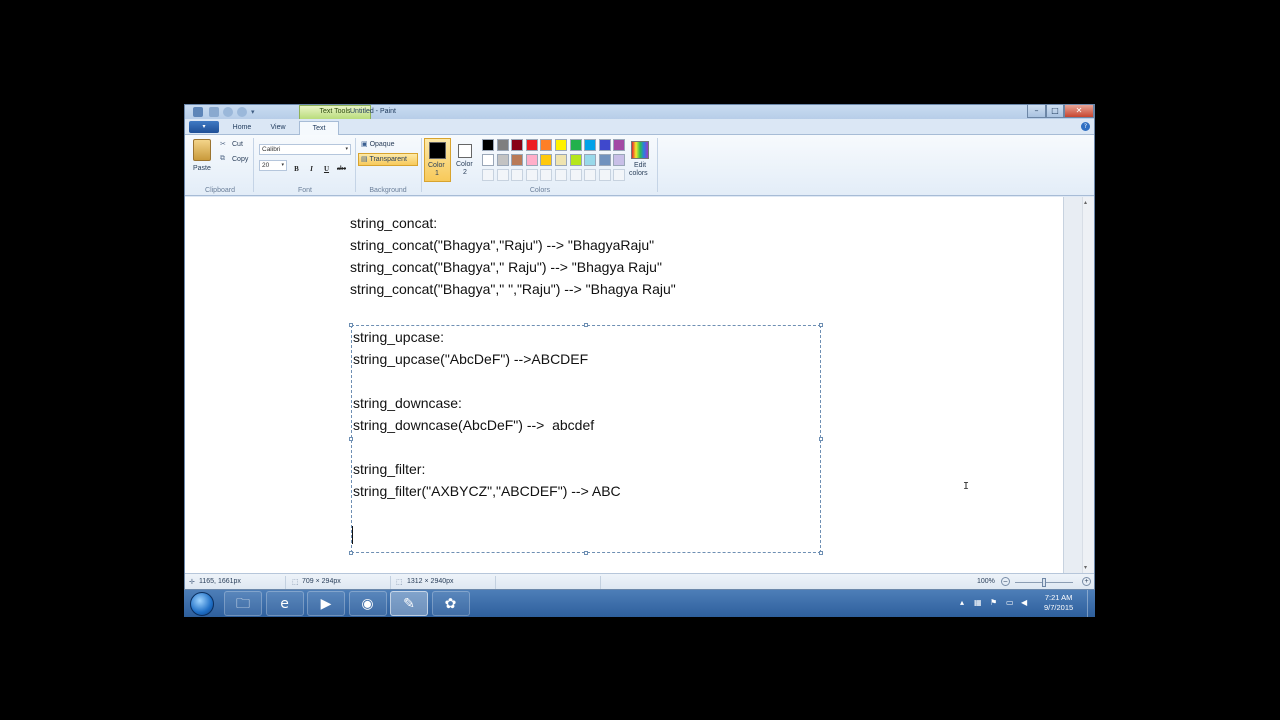  Describe the element at coordinates (364, 159) in the screenshot. I see `transparent-icon: ▤` at that location.